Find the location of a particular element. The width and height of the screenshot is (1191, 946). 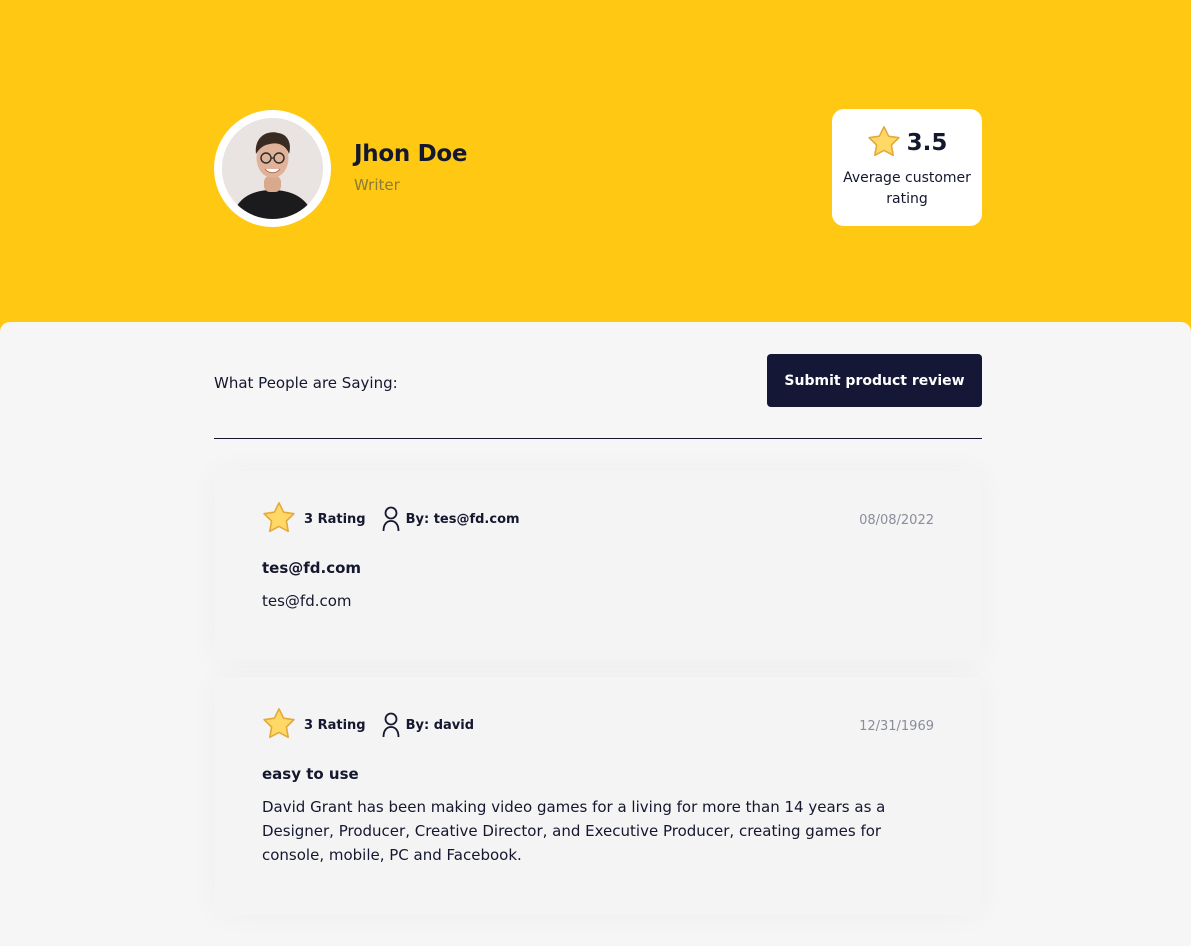

profile-role: Writer is located at coordinates (377, 185).